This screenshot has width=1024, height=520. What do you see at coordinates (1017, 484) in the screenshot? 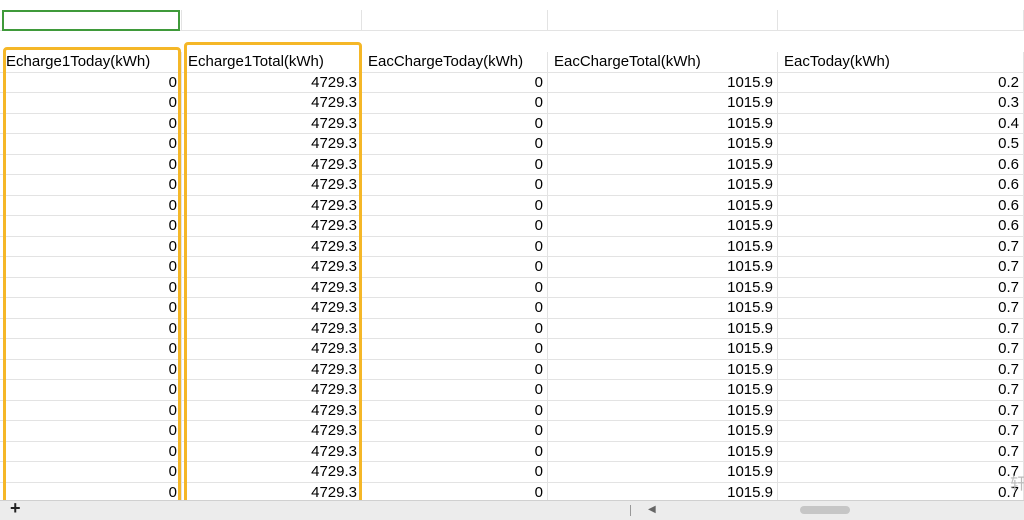
I see `watermark: 轩` at bounding box center [1017, 484].